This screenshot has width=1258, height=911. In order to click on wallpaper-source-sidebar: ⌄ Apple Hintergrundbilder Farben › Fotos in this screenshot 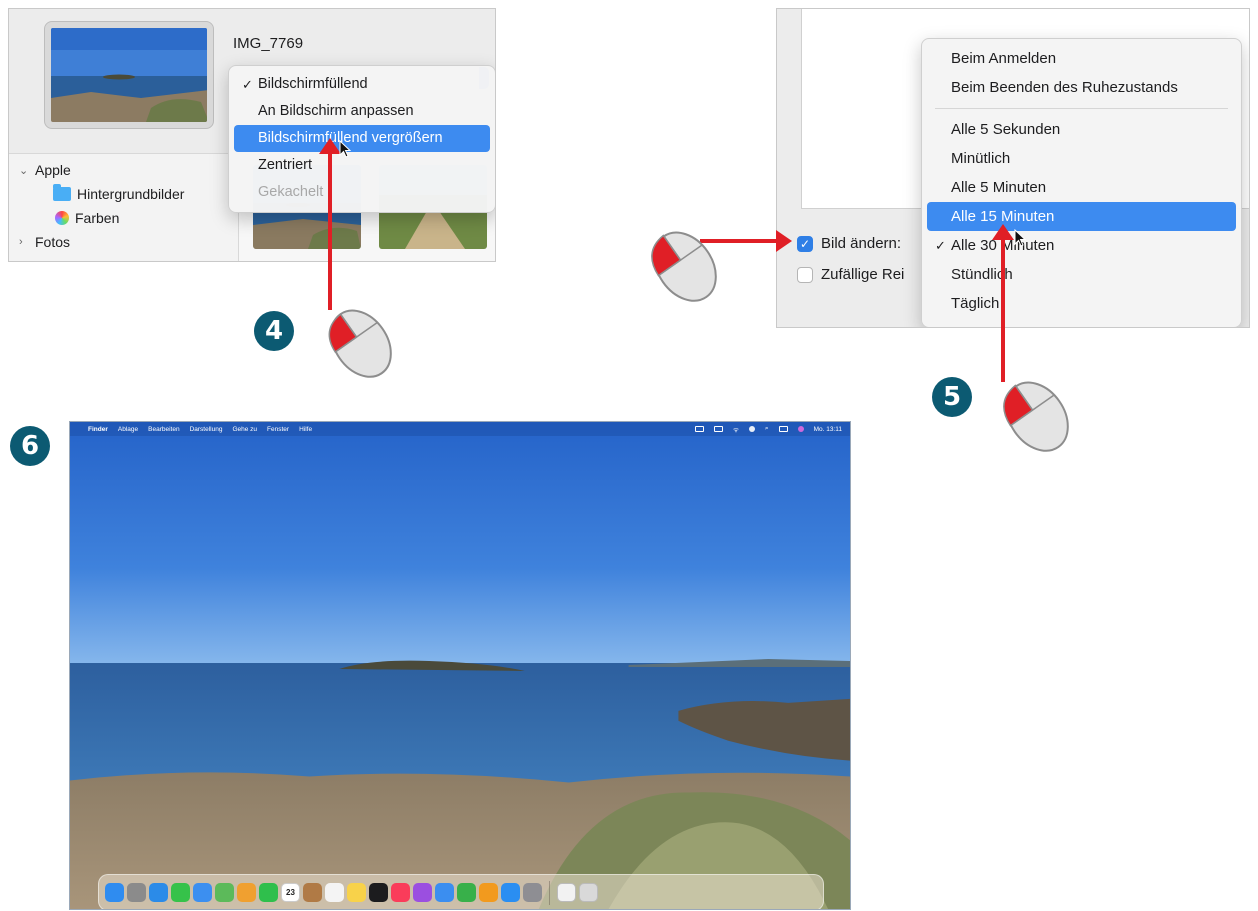, I will do `click(124, 207)`.